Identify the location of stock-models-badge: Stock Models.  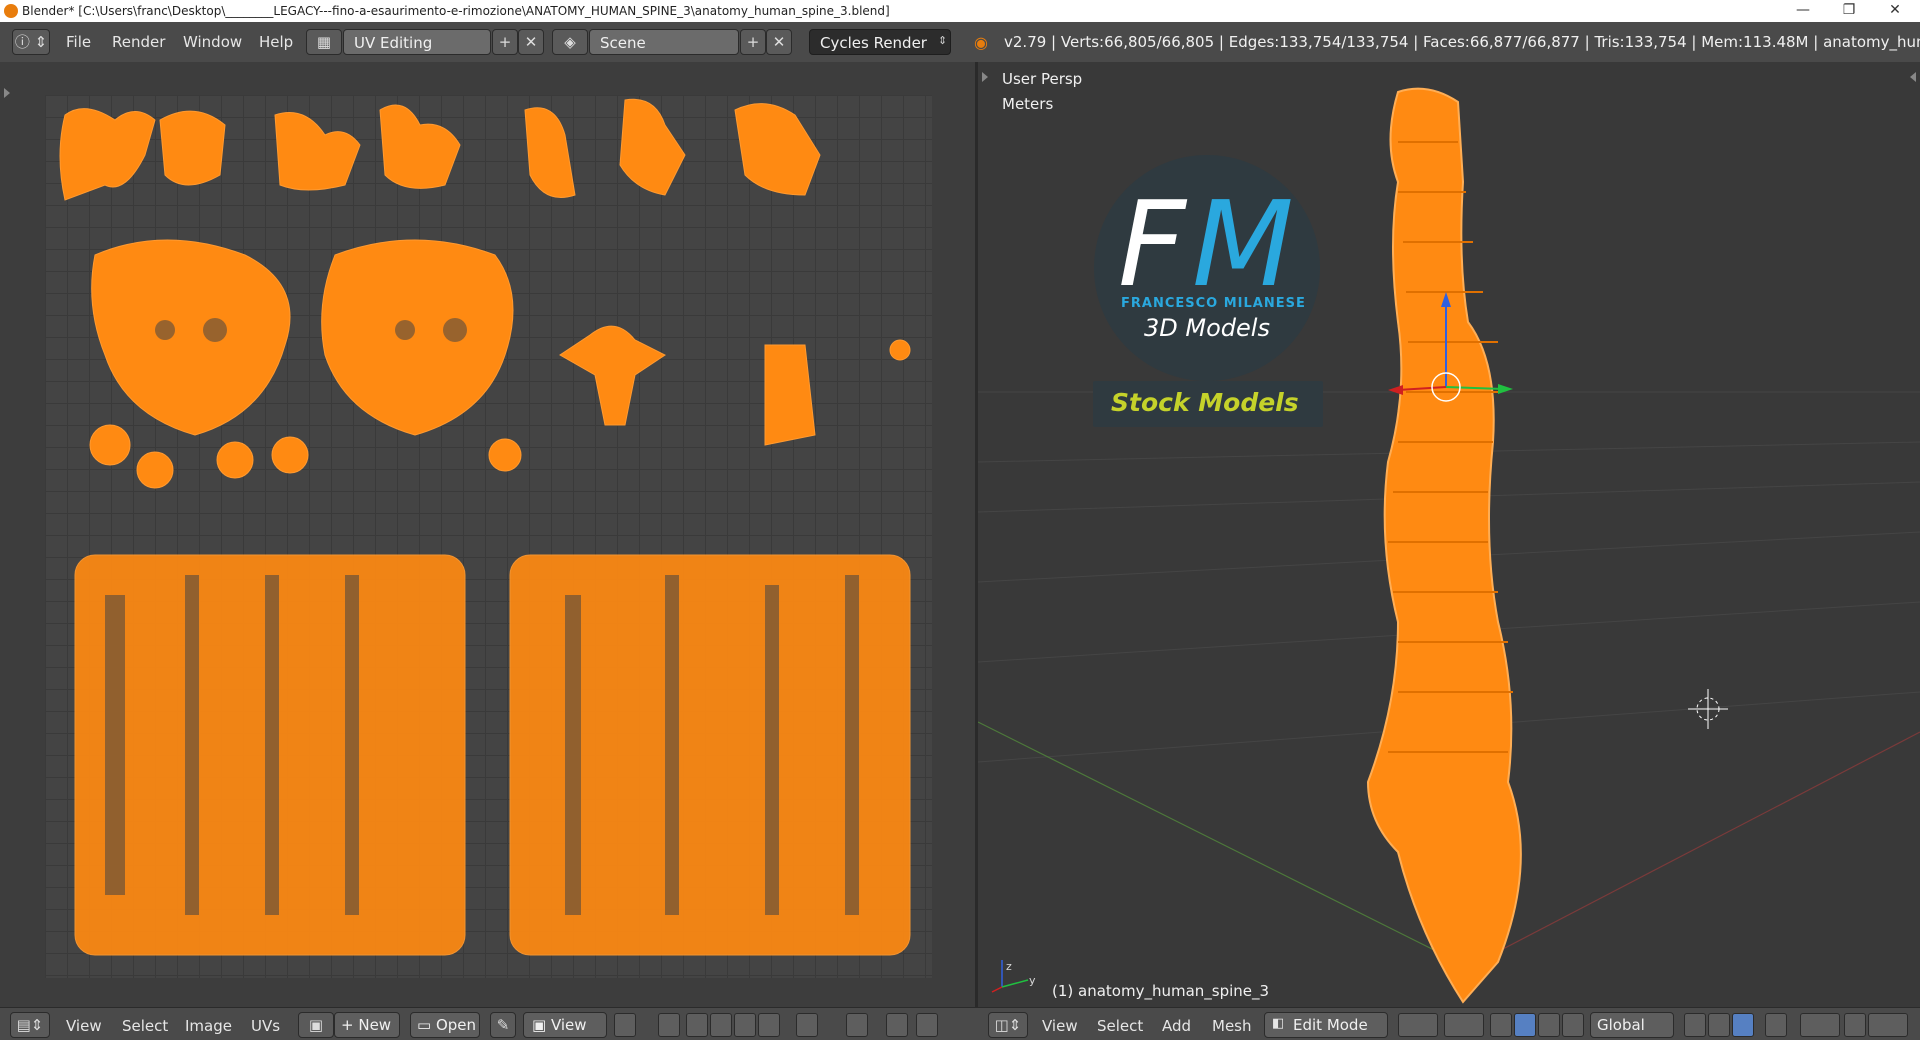
(1208, 404).